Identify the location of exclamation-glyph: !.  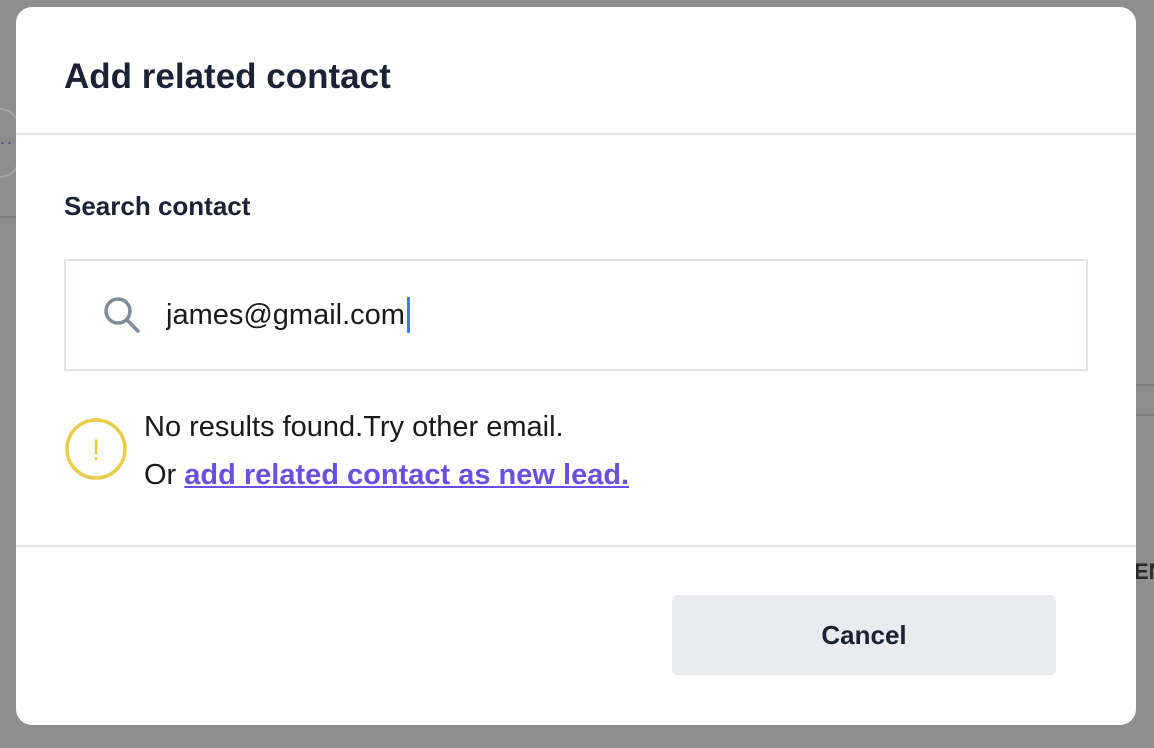
(96, 450).